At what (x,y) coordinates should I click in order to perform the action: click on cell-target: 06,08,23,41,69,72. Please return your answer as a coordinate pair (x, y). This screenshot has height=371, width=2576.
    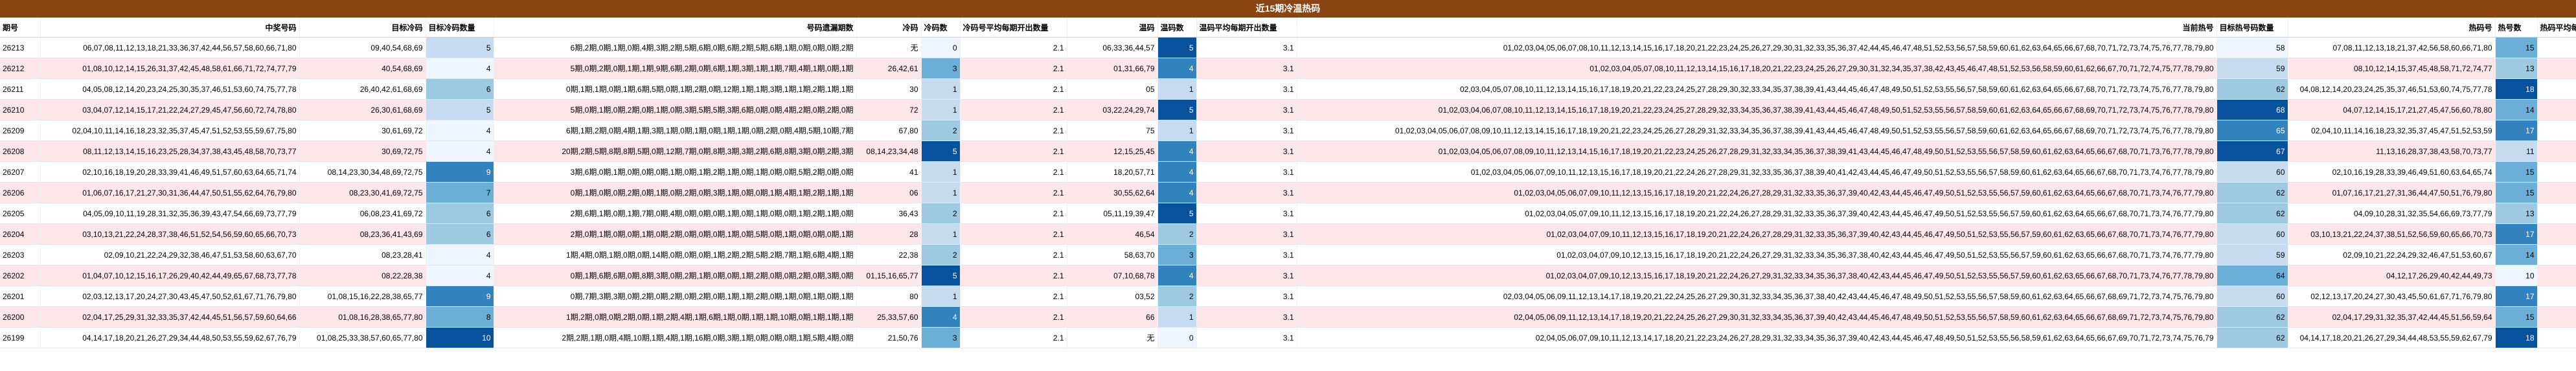
    Looking at the image, I should click on (362, 213).